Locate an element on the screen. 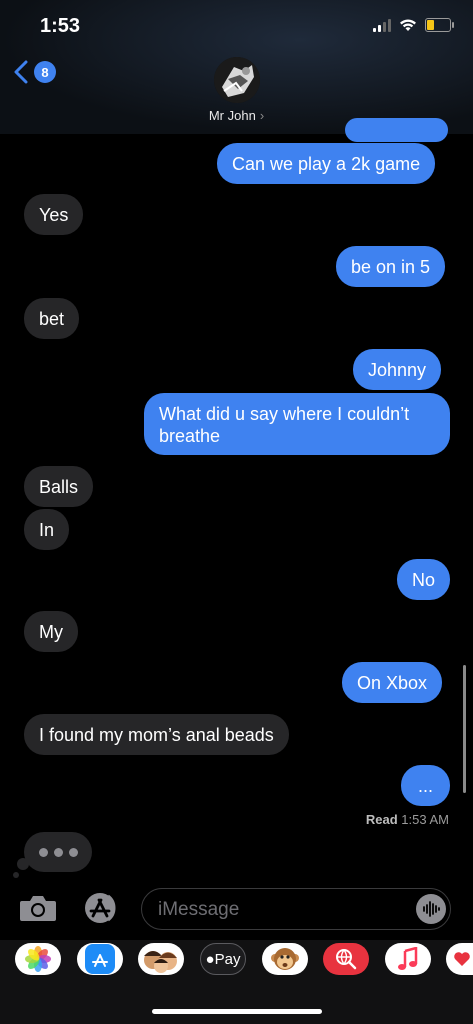 The height and width of the screenshot is (1024, 473). message-bubble-sent: What did u say where I couldn’t breathe is located at coordinates (297, 424).